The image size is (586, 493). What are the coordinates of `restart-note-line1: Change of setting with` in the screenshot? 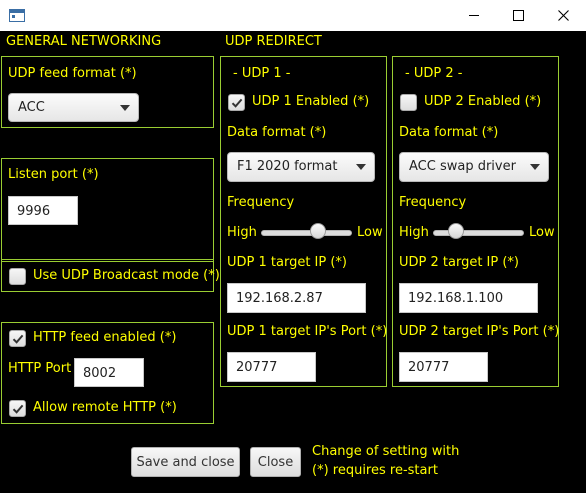 It's located at (386, 451).